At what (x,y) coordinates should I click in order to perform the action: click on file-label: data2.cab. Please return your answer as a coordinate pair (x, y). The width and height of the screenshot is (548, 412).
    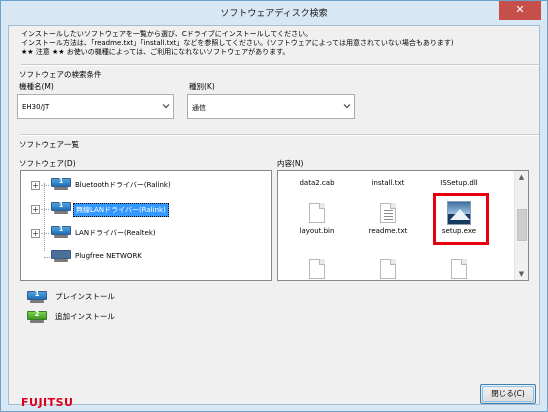
    Looking at the image, I should click on (317, 183).